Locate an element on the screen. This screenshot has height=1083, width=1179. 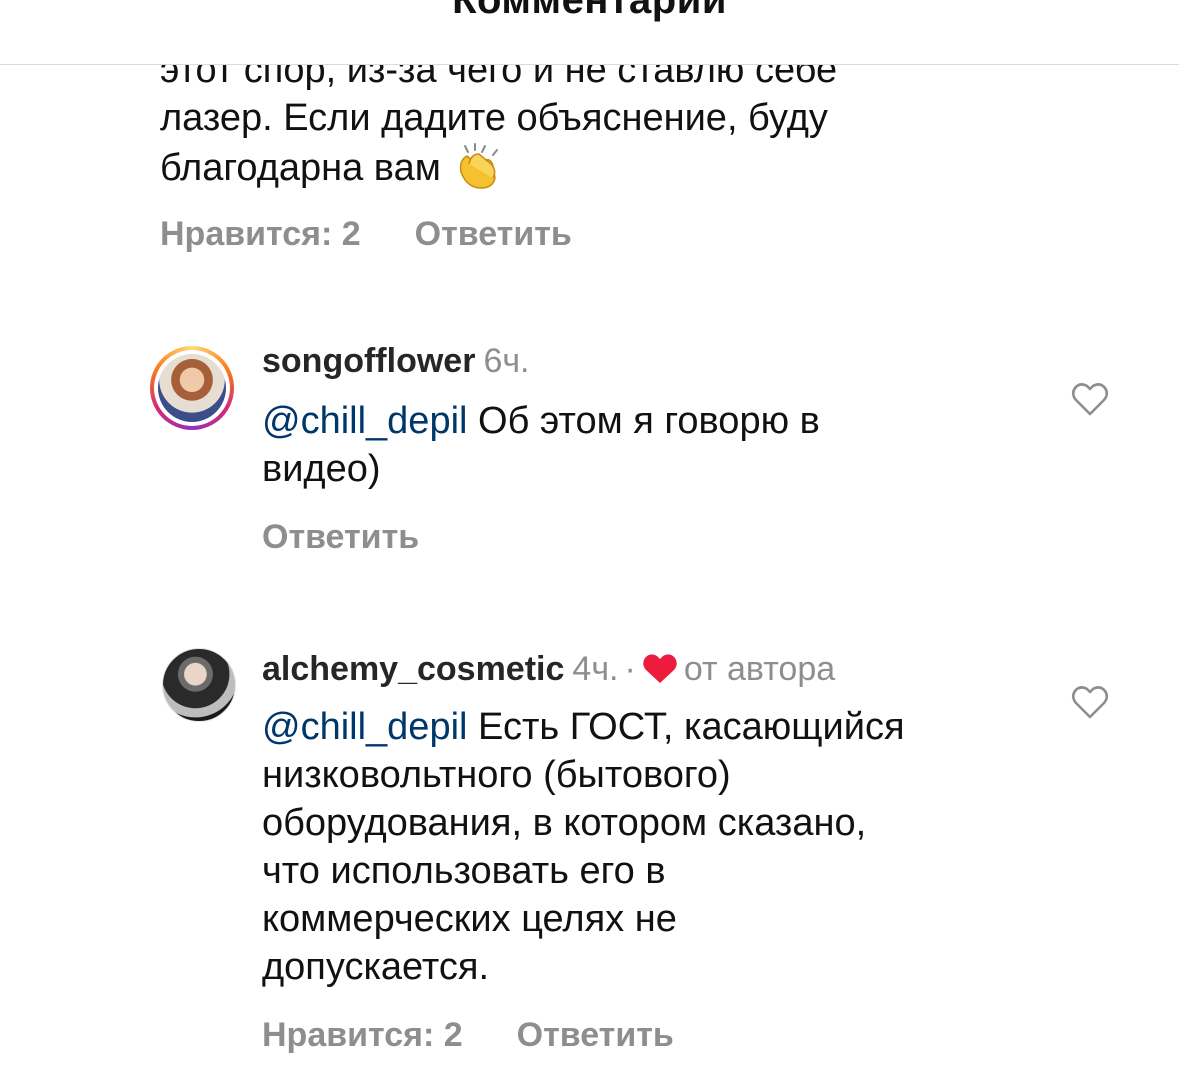
header-title: Комментарии is located at coordinates (589, 11).